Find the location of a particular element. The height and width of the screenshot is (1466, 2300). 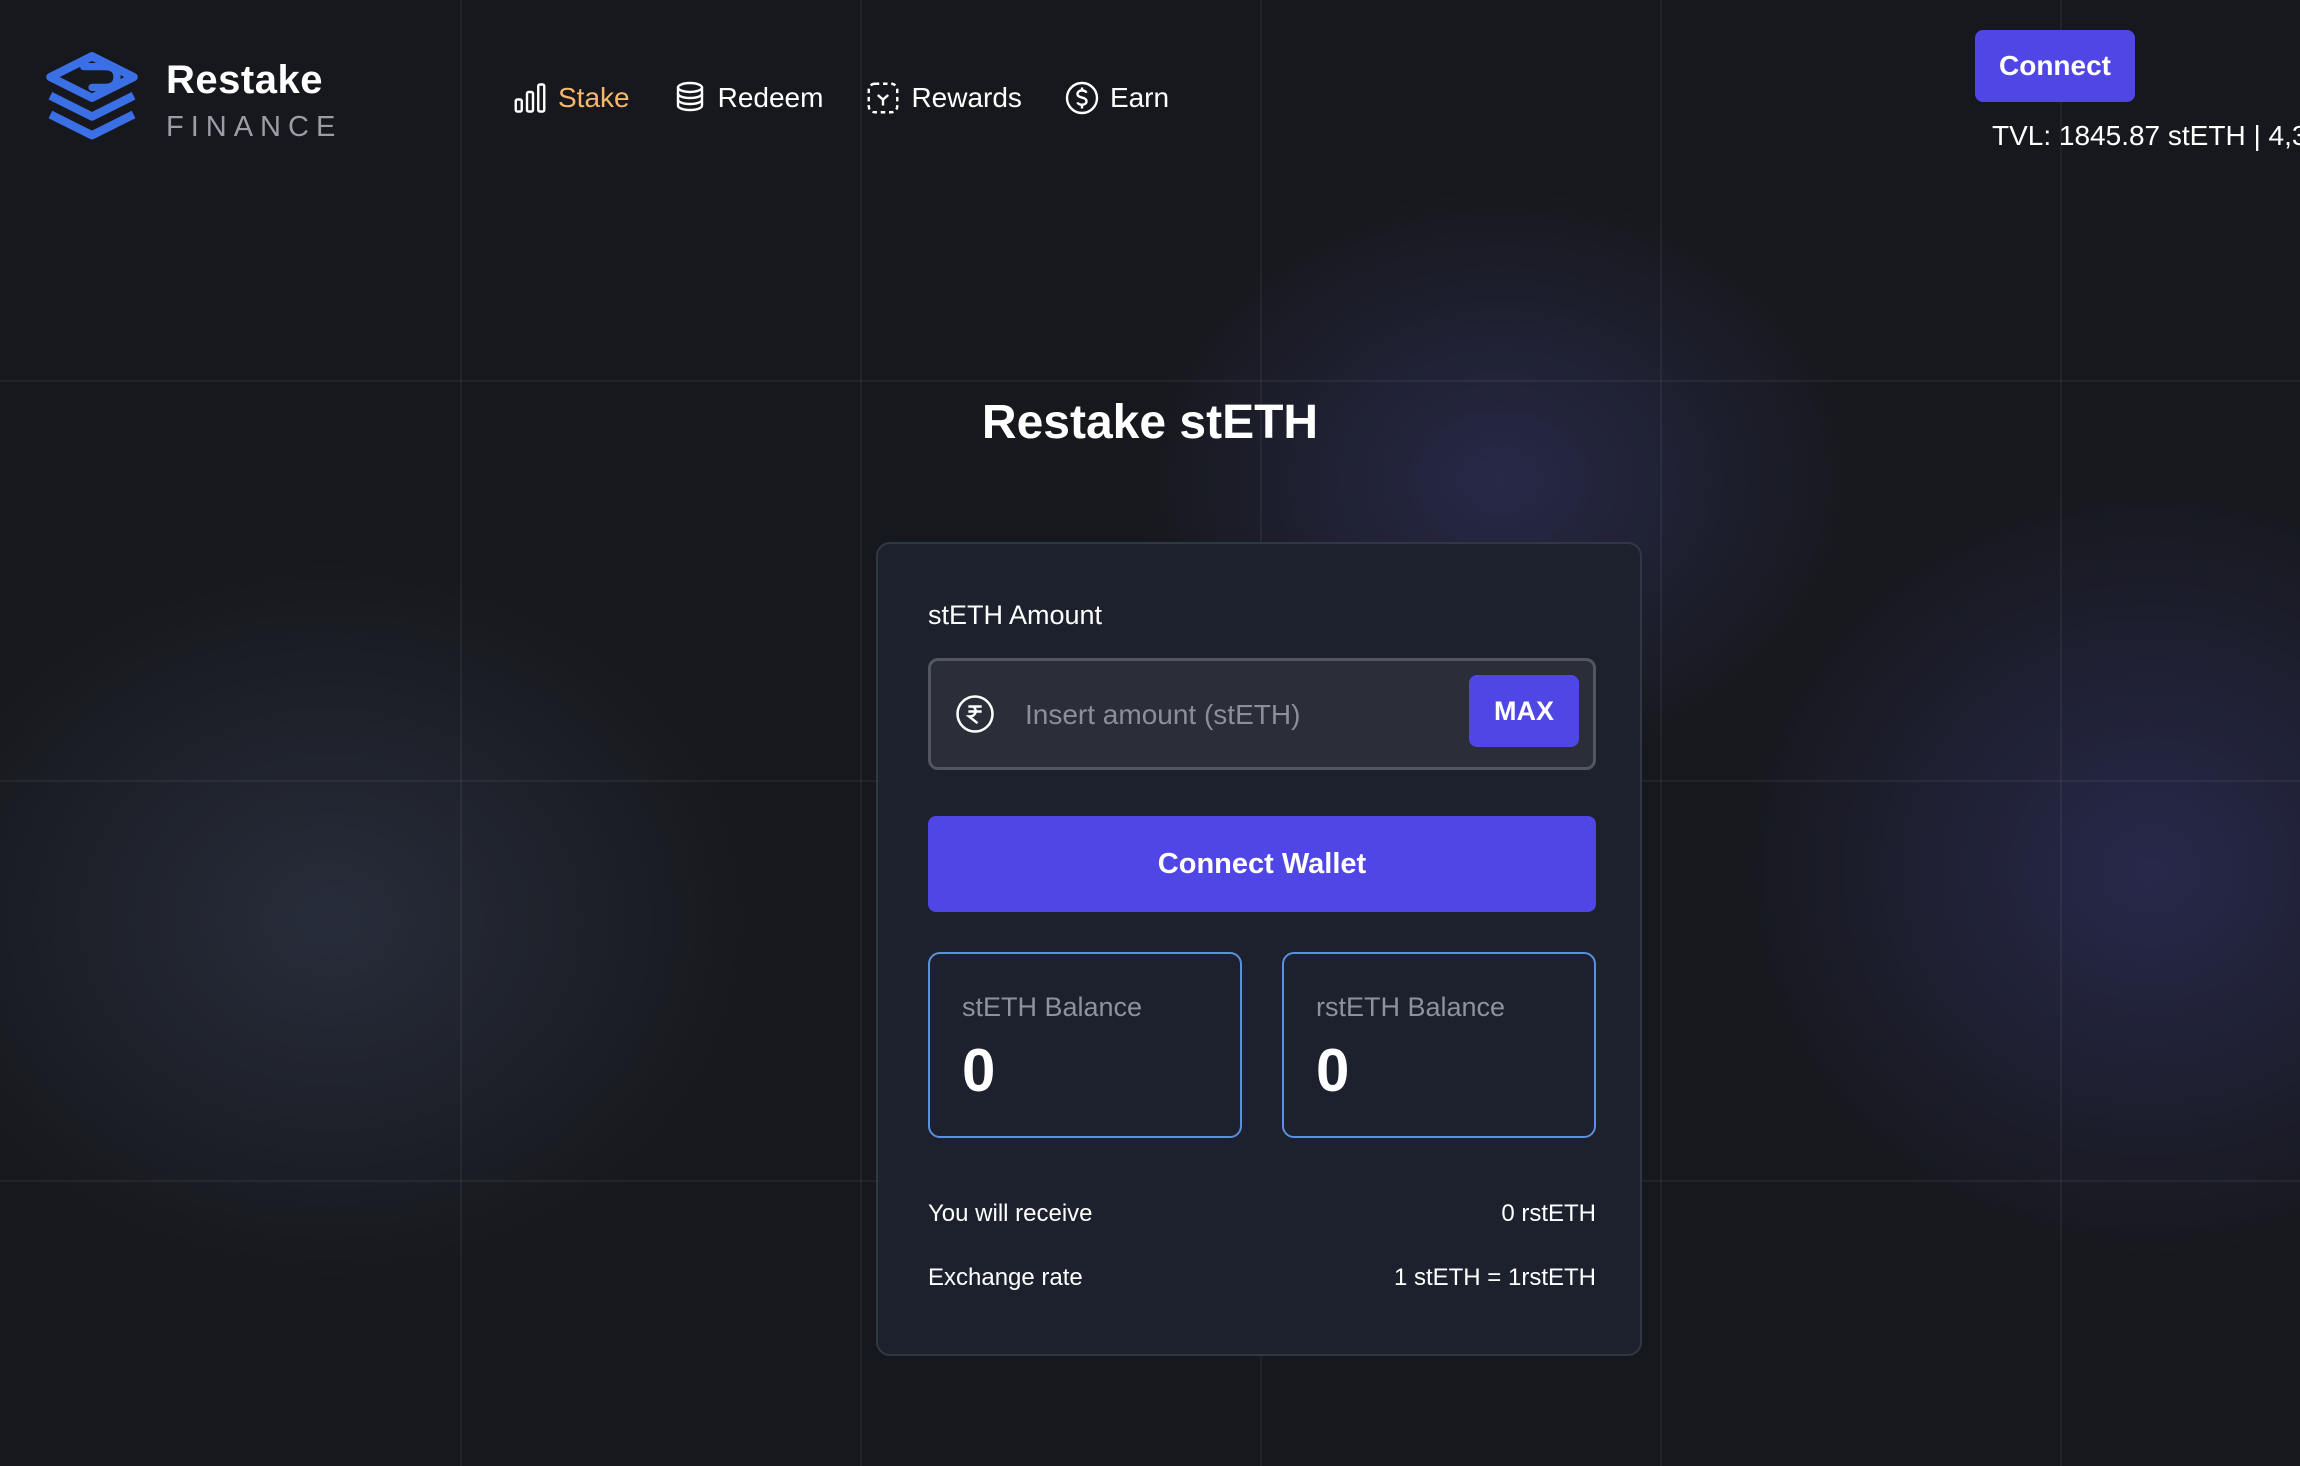

amount-input is located at coordinates (1245, 715).